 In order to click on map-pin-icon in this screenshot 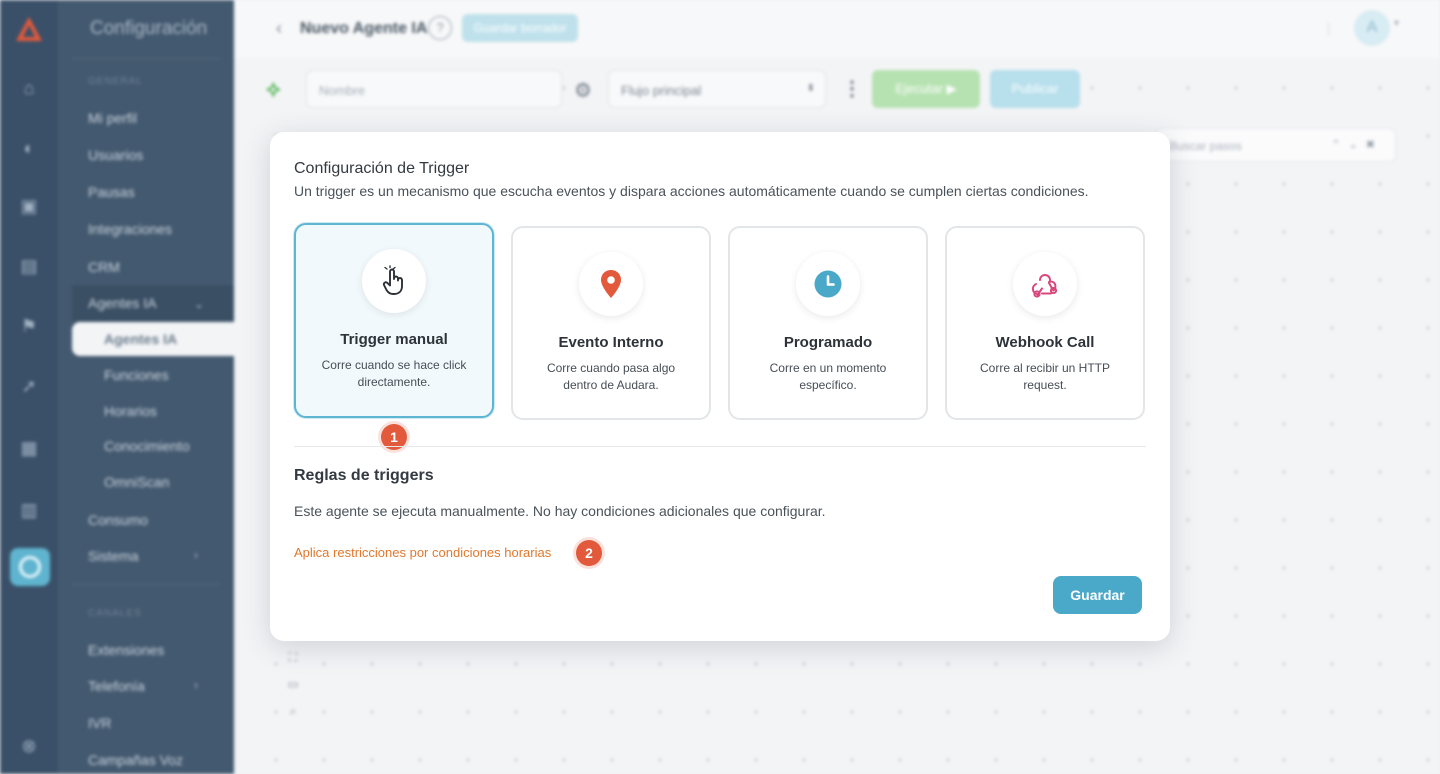, I will do `click(611, 284)`.